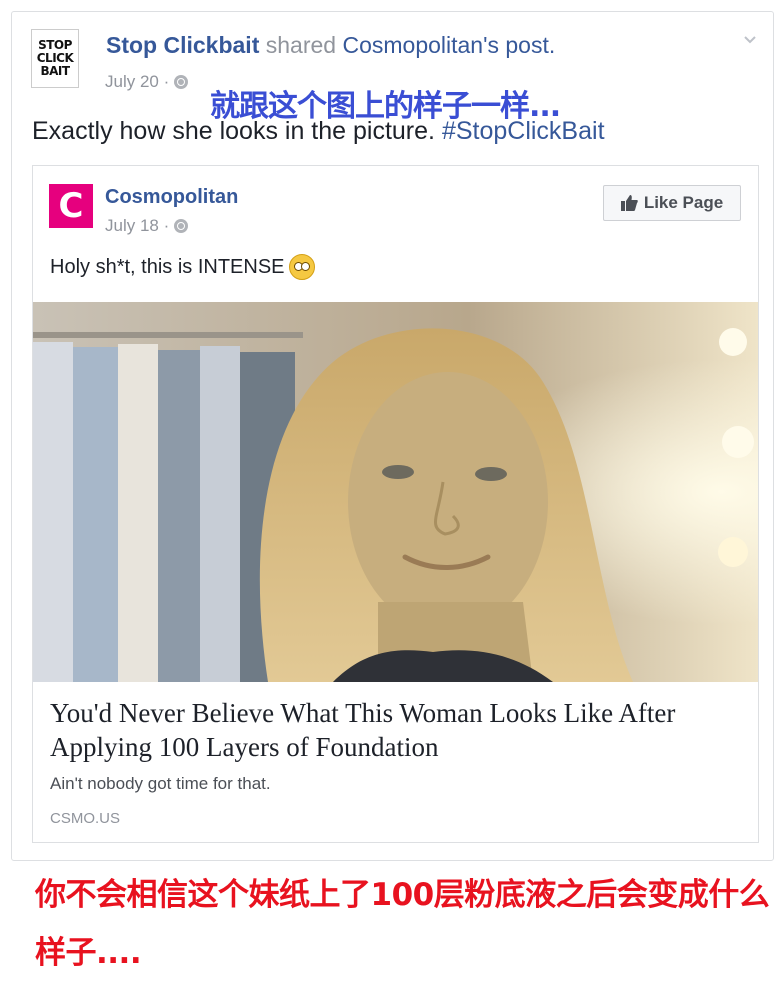 This screenshot has width=778, height=1000. I want to click on page-name-link: Cosmopolitan, so click(171, 197).